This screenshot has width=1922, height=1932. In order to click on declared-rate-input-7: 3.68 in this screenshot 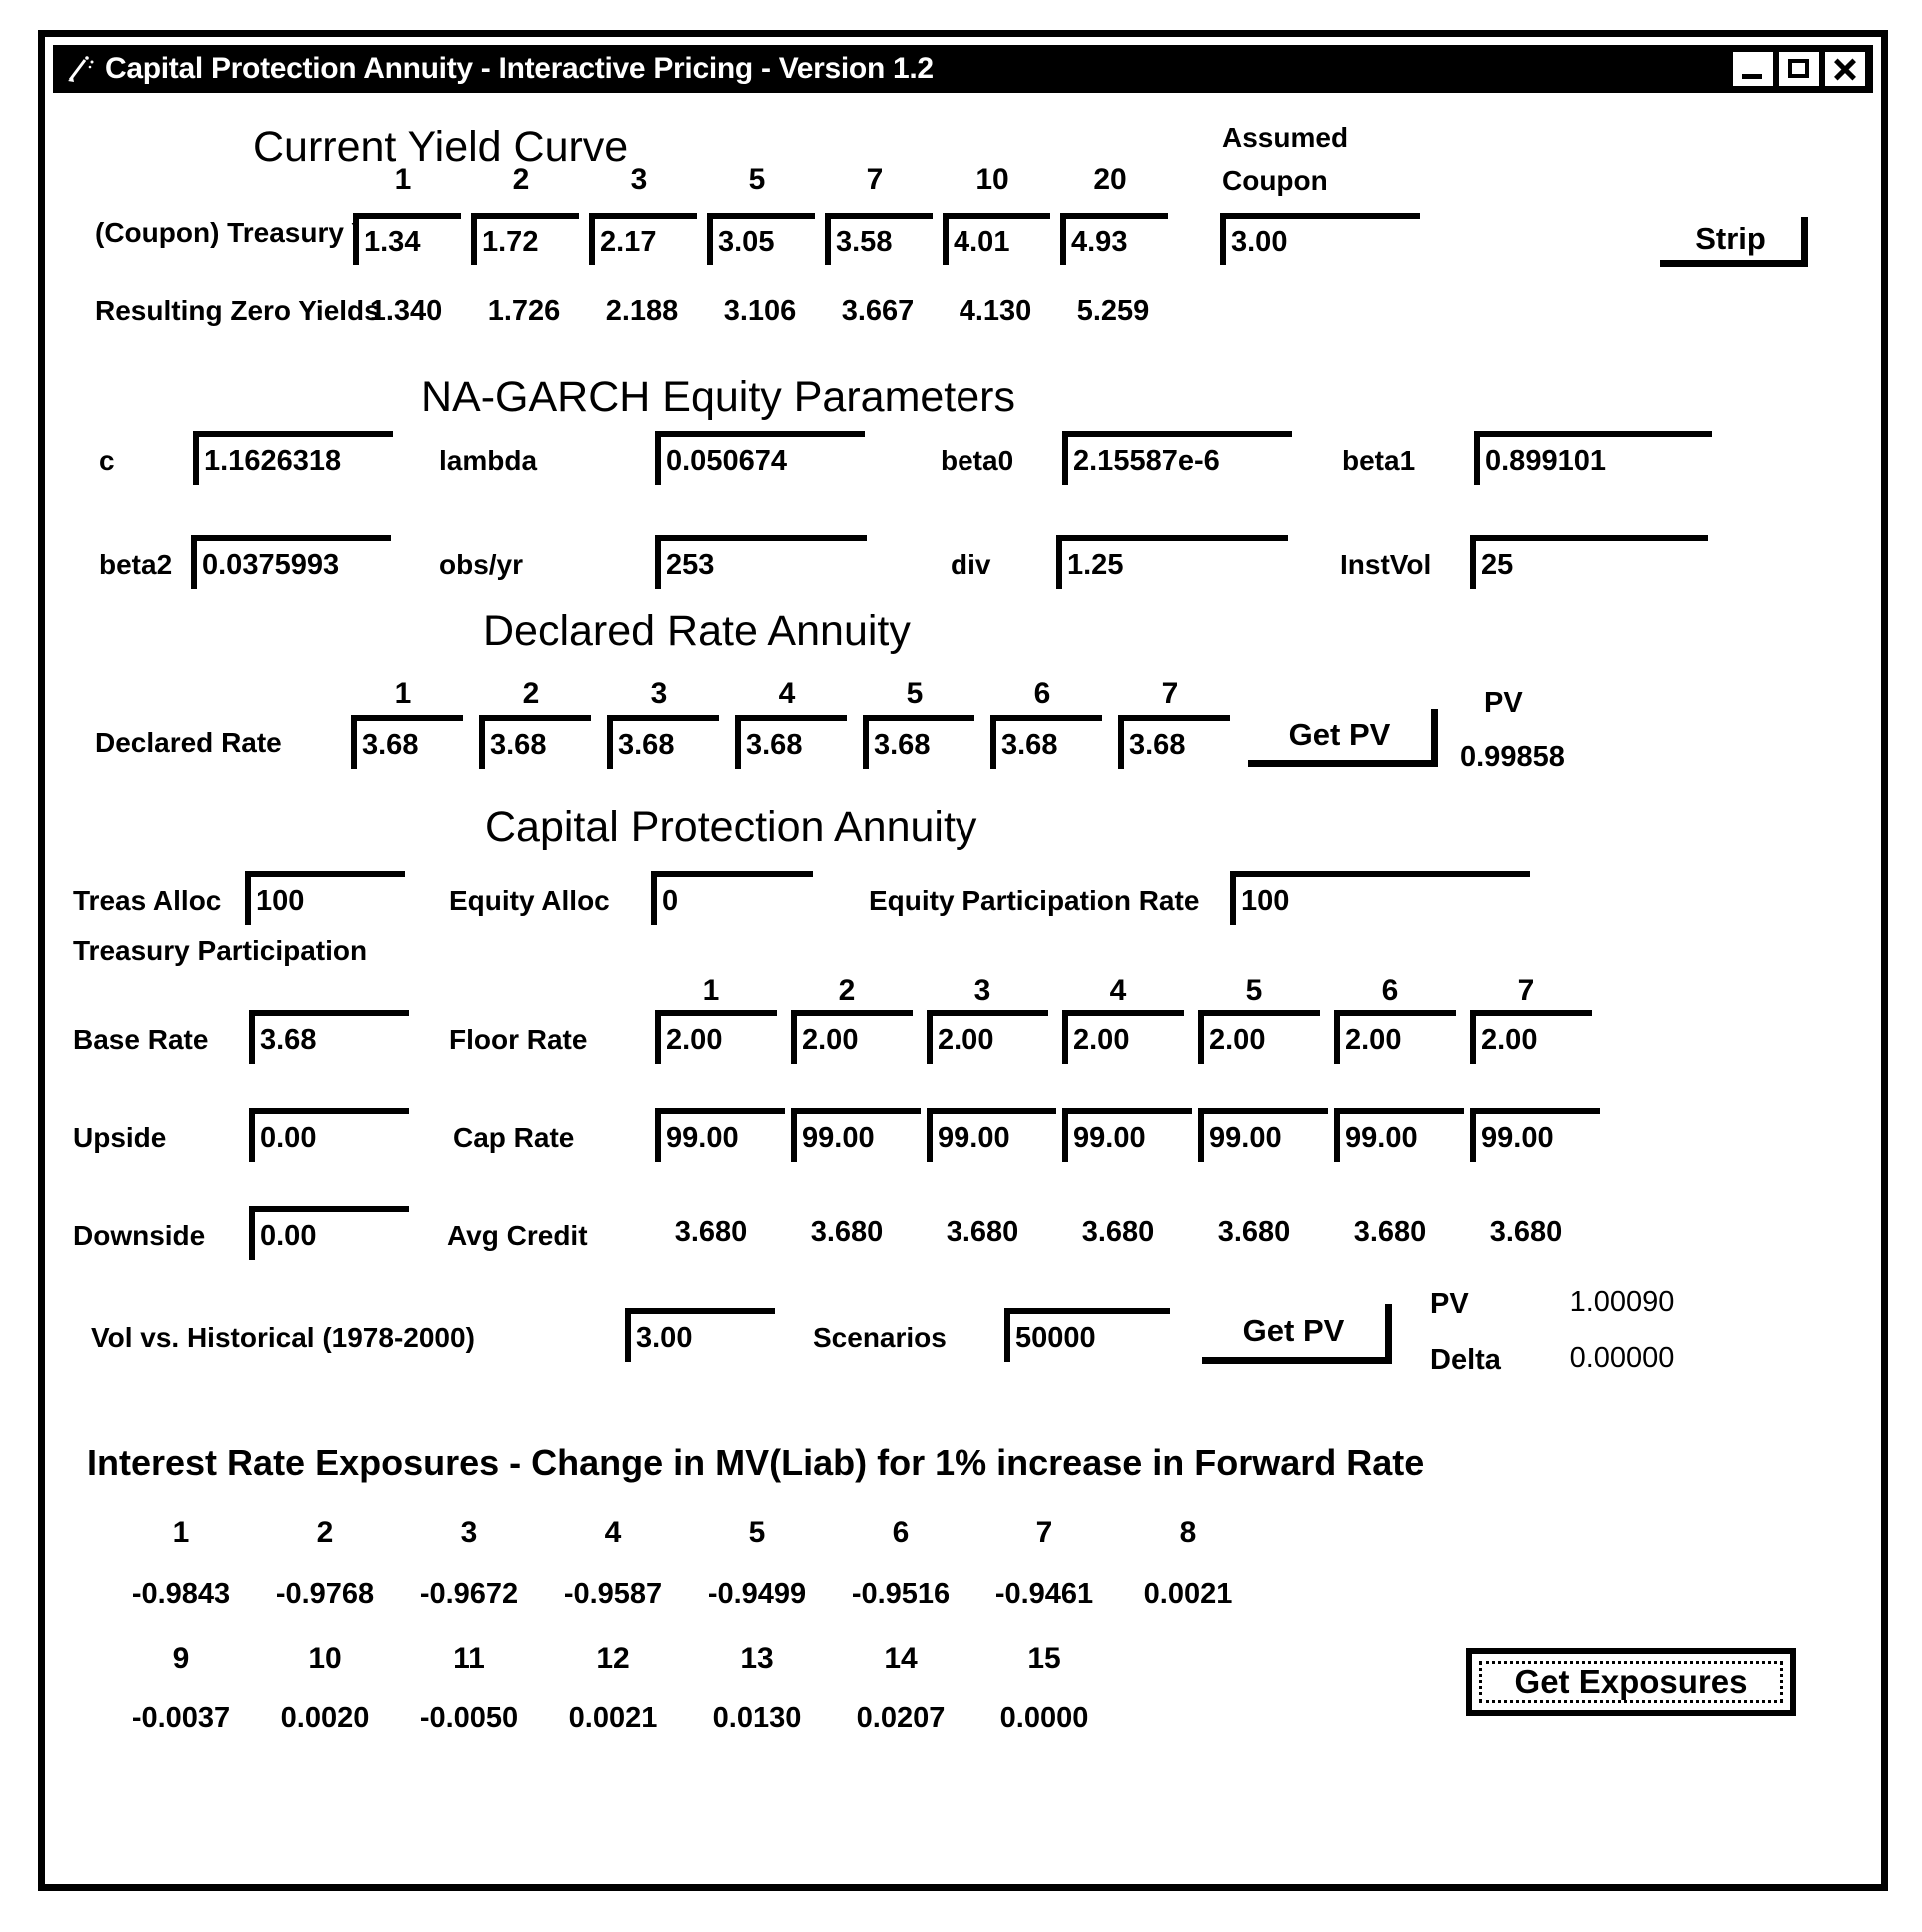, I will do `click(1174, 742)`.